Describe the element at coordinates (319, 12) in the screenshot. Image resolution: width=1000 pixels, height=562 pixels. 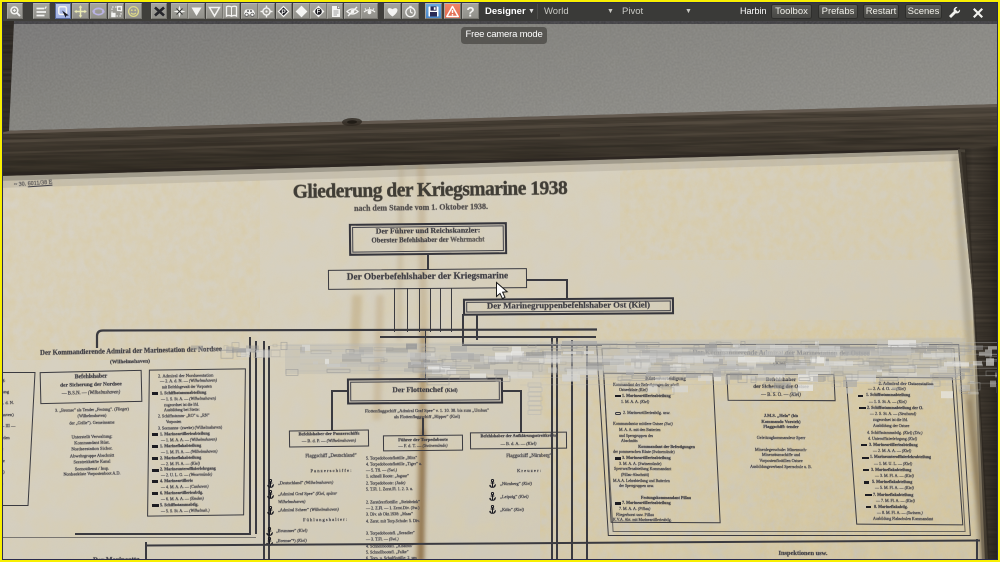
I see `svg-text: F` at that location.